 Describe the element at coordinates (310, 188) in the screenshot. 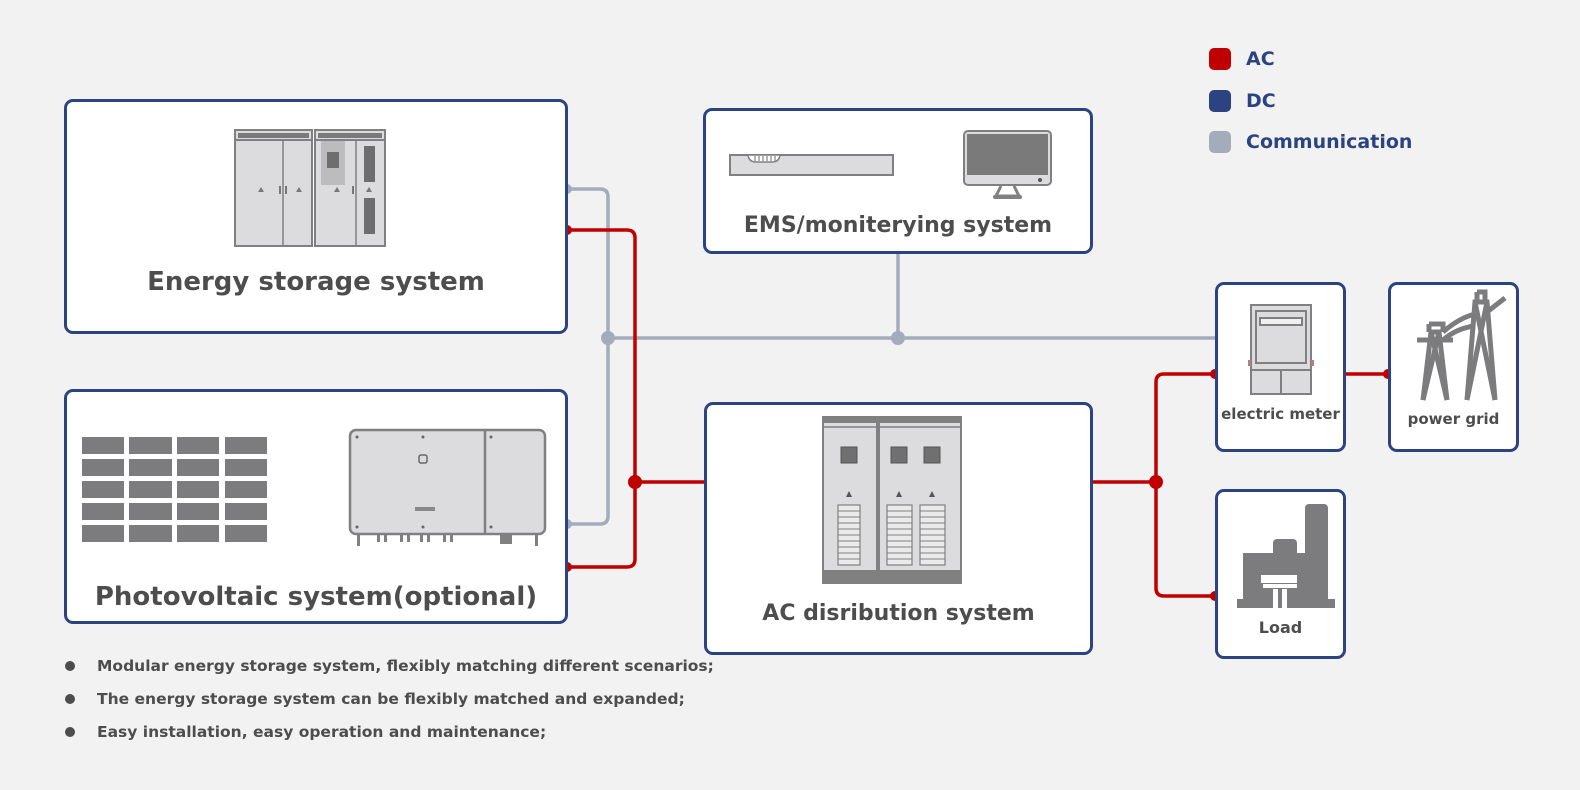

I see `battery-cabinet-icon` at that location.